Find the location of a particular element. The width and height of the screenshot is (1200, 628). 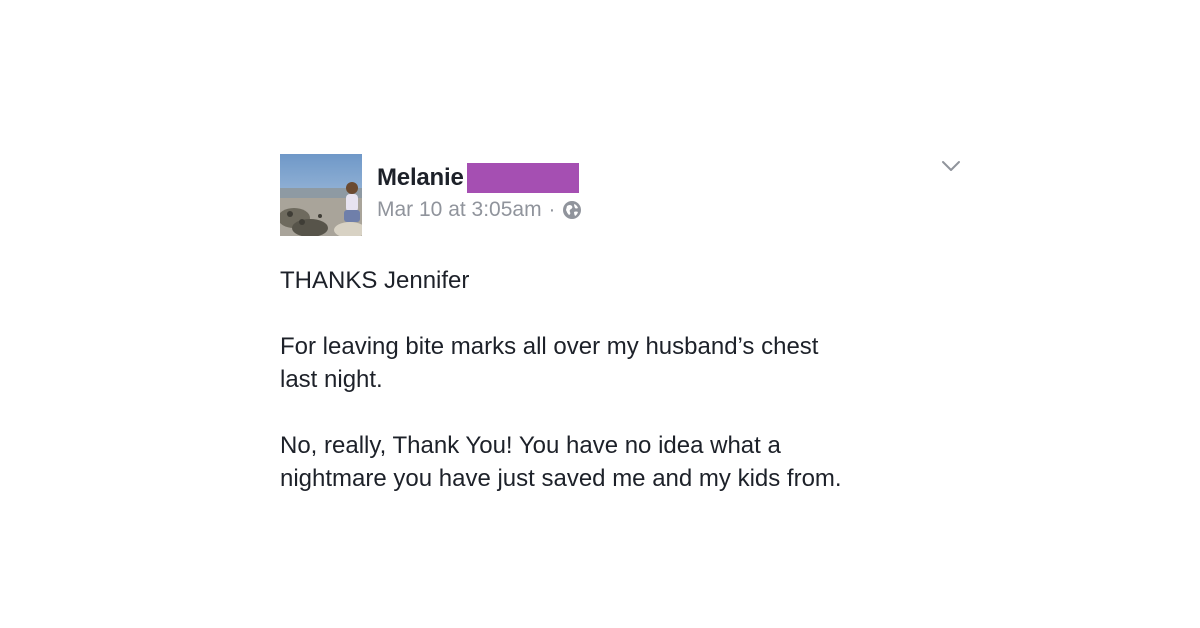

author-name: Melanie is located at coordinates (420, 178).